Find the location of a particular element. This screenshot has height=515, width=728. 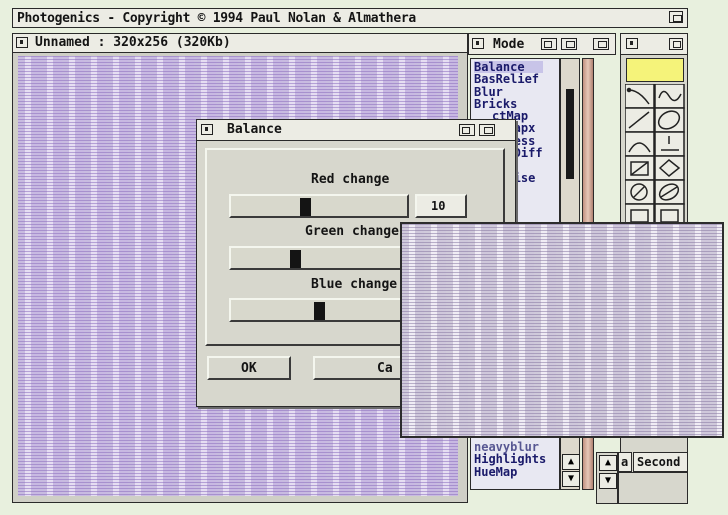

image-window-titlebar: Unnamed : 320x256 (320Kb) is located at coordinates (240, 43).